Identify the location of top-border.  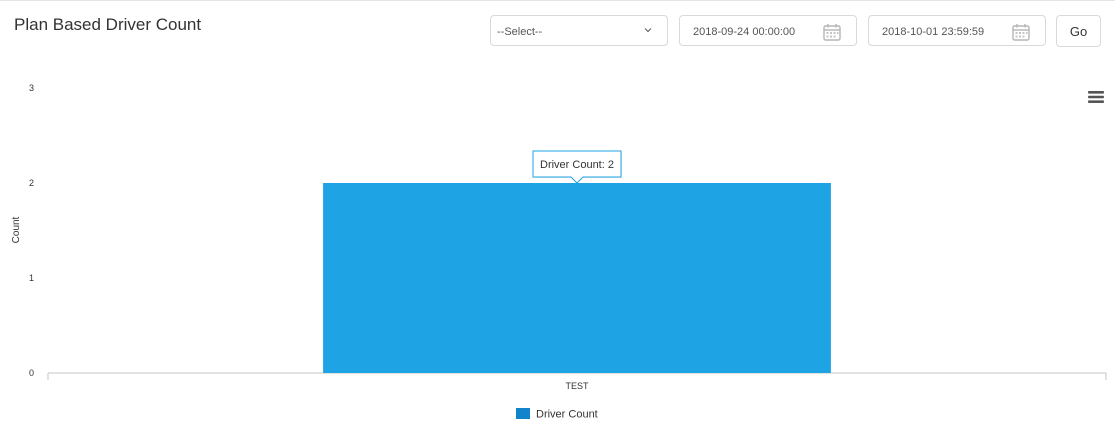
(557, 0).